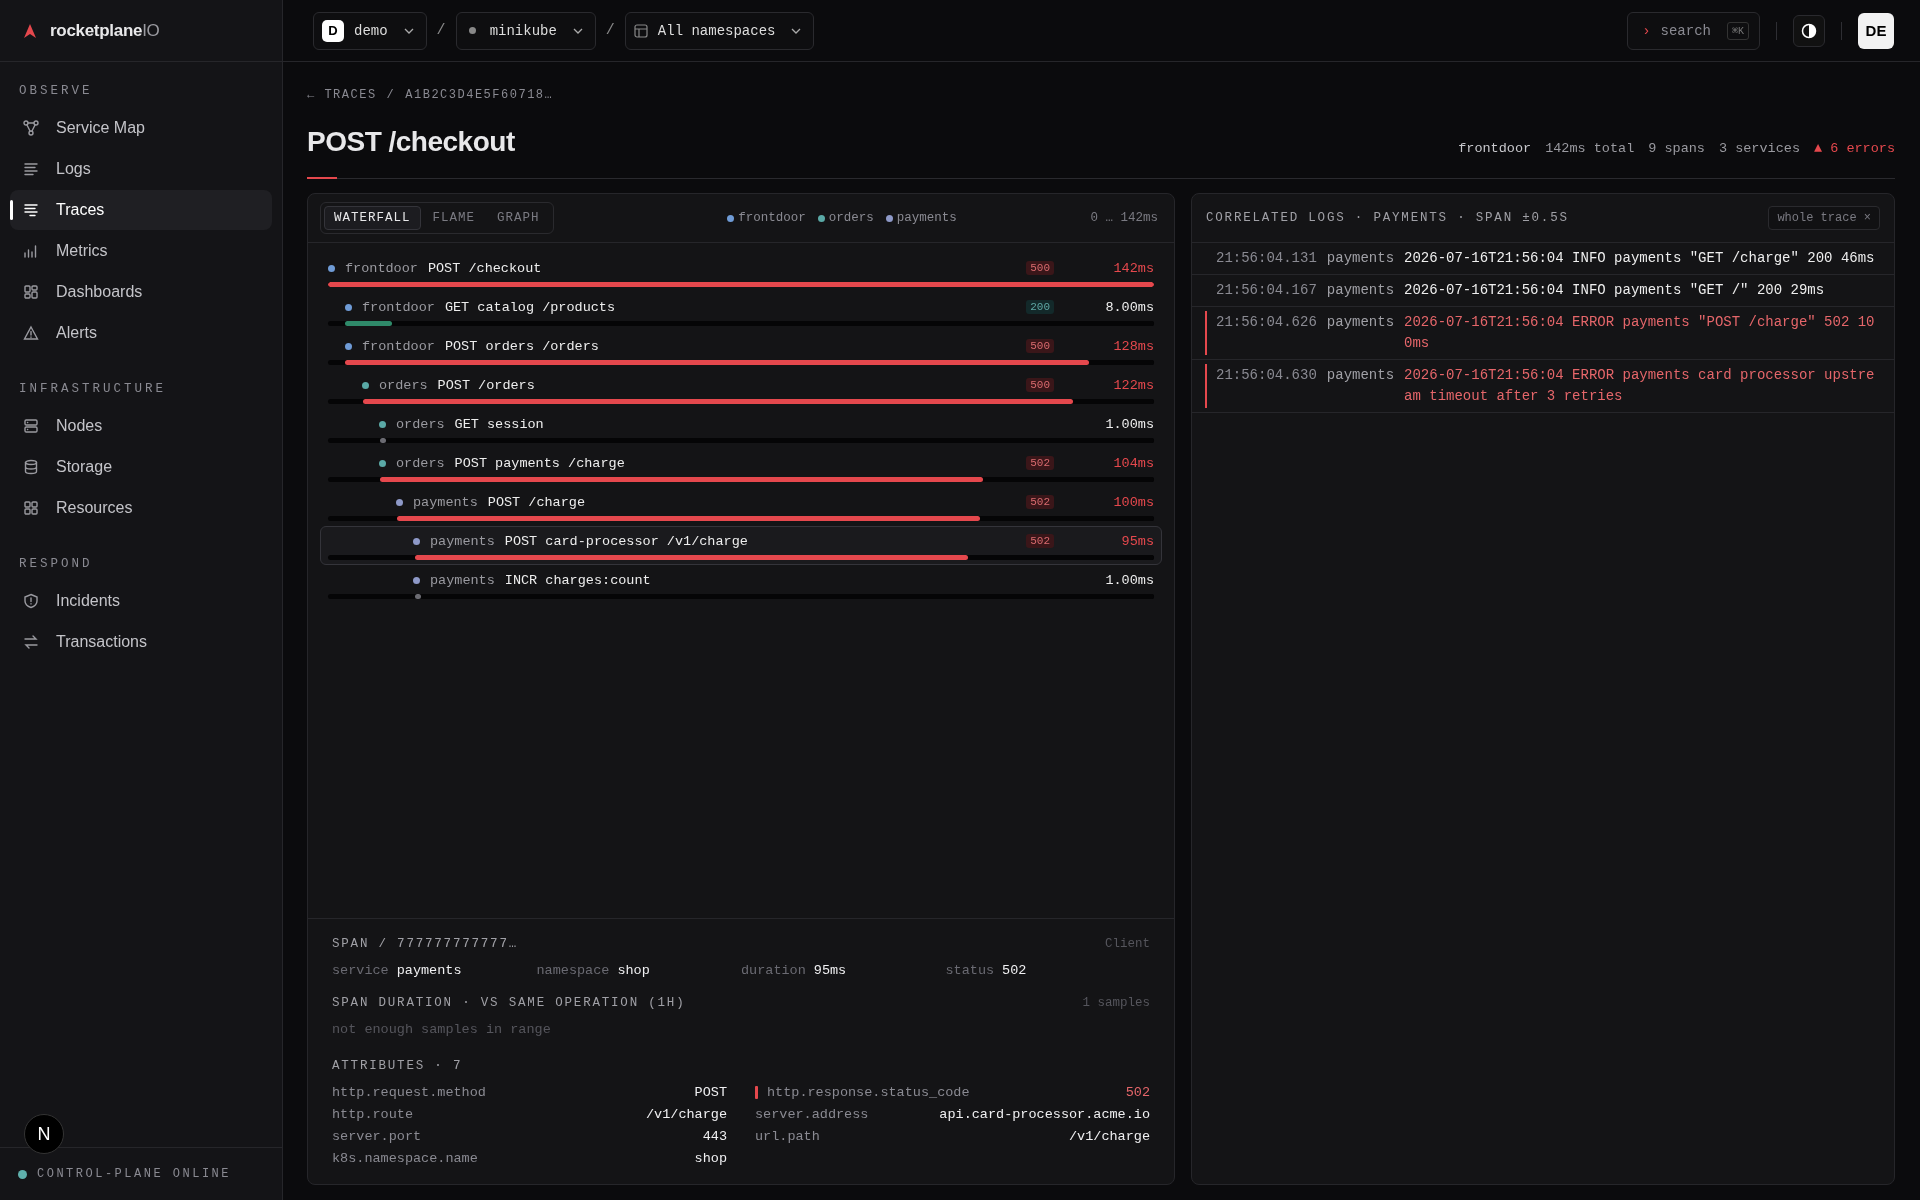 This screenshot has height=1200, width=1920. I want to click on span-operation: INCR charges:count, so click(577, 580).